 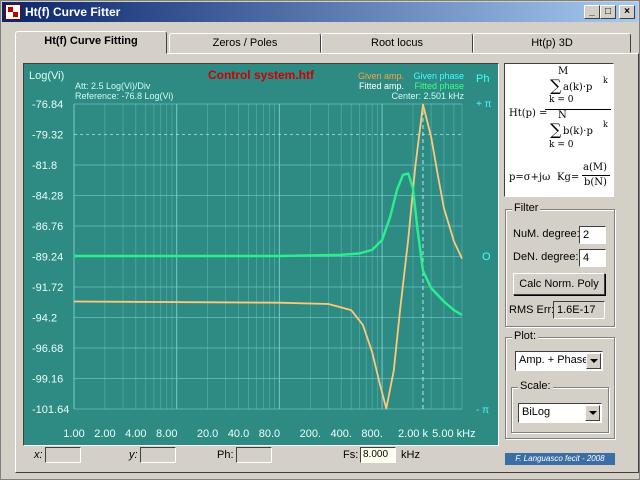 I want to click on formula-lhs: Ht(p) =, so click(x=528, y=113).